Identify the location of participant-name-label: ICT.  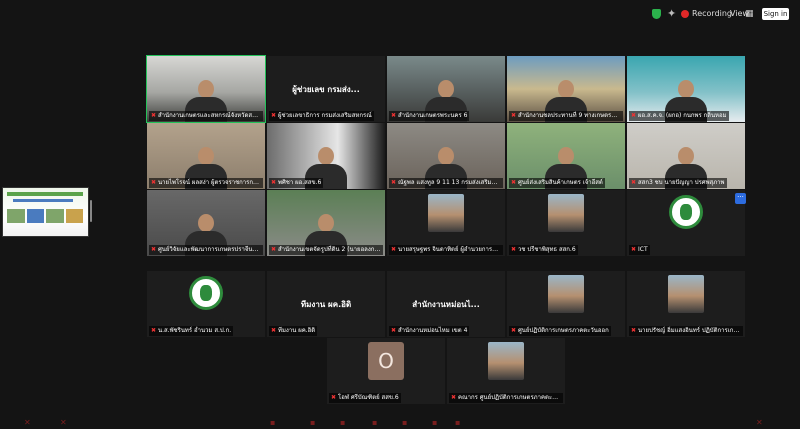
(643, 249).